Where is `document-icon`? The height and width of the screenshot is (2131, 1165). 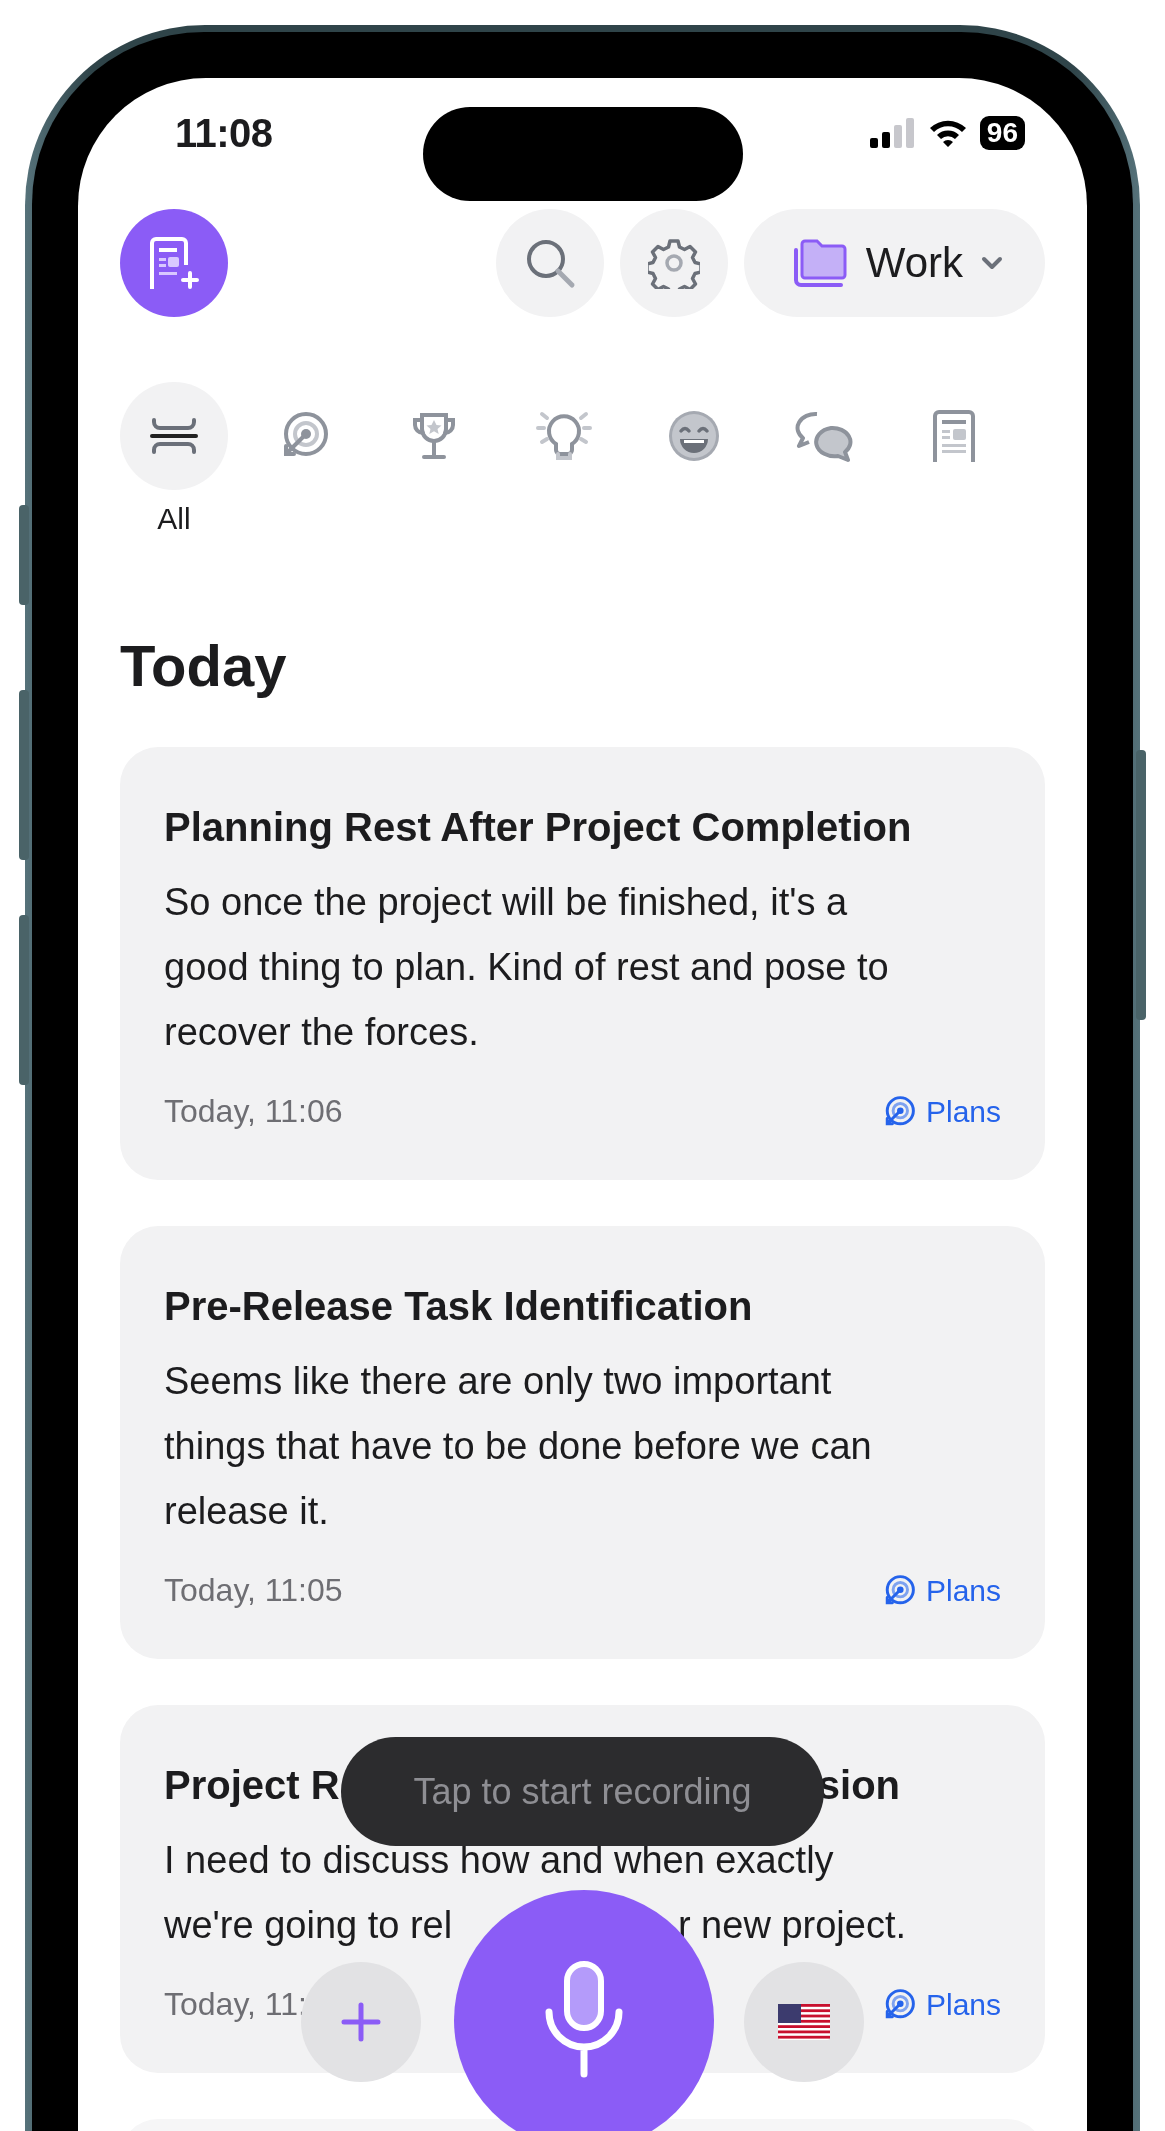
document-icon is located at coordinates (954, 436).